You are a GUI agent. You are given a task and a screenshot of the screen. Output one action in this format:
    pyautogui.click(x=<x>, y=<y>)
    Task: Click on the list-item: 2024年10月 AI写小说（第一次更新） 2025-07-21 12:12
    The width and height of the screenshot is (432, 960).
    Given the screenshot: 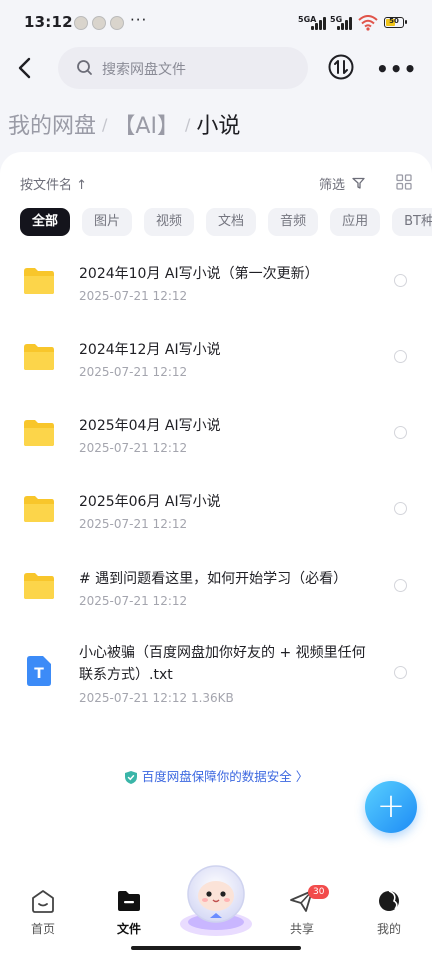 What is the action you would take?
    pyautogui.click(x=216, y=300)
    